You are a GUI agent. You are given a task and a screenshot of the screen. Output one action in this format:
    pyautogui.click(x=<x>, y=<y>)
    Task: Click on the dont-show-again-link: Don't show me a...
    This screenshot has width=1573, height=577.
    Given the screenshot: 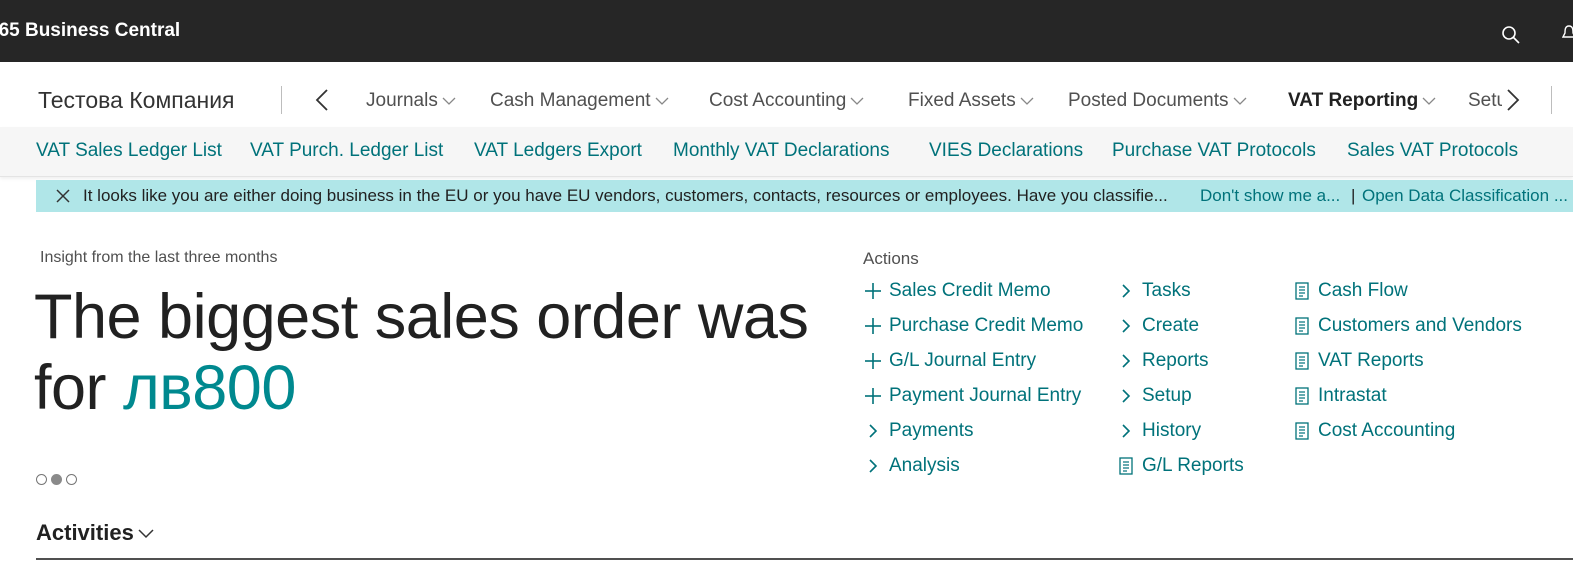 What is the action you would take?
    pyautogui.click(x=1270, y=196)
    